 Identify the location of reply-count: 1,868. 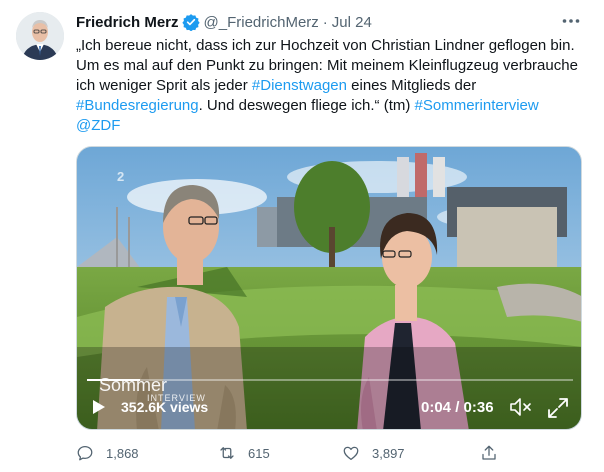
(122, 453).